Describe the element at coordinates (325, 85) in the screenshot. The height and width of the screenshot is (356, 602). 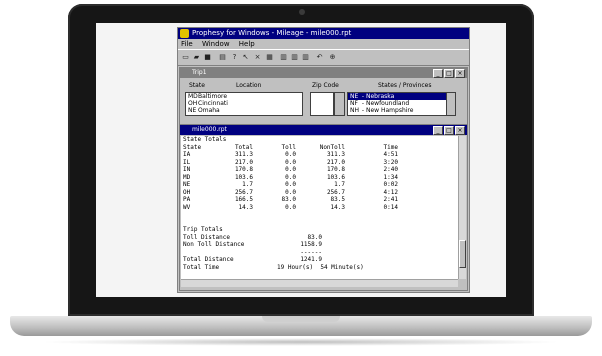
I see `header-zip: Zip Code` at that location.